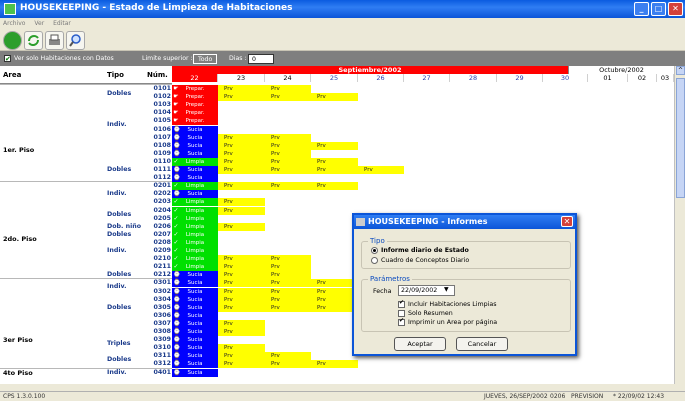 This screenshot has width=685, height=401. What do you see at coordinates (641, 9) in the screenshot?
I see `minimize-button: _` at bounding box center [641, 9].